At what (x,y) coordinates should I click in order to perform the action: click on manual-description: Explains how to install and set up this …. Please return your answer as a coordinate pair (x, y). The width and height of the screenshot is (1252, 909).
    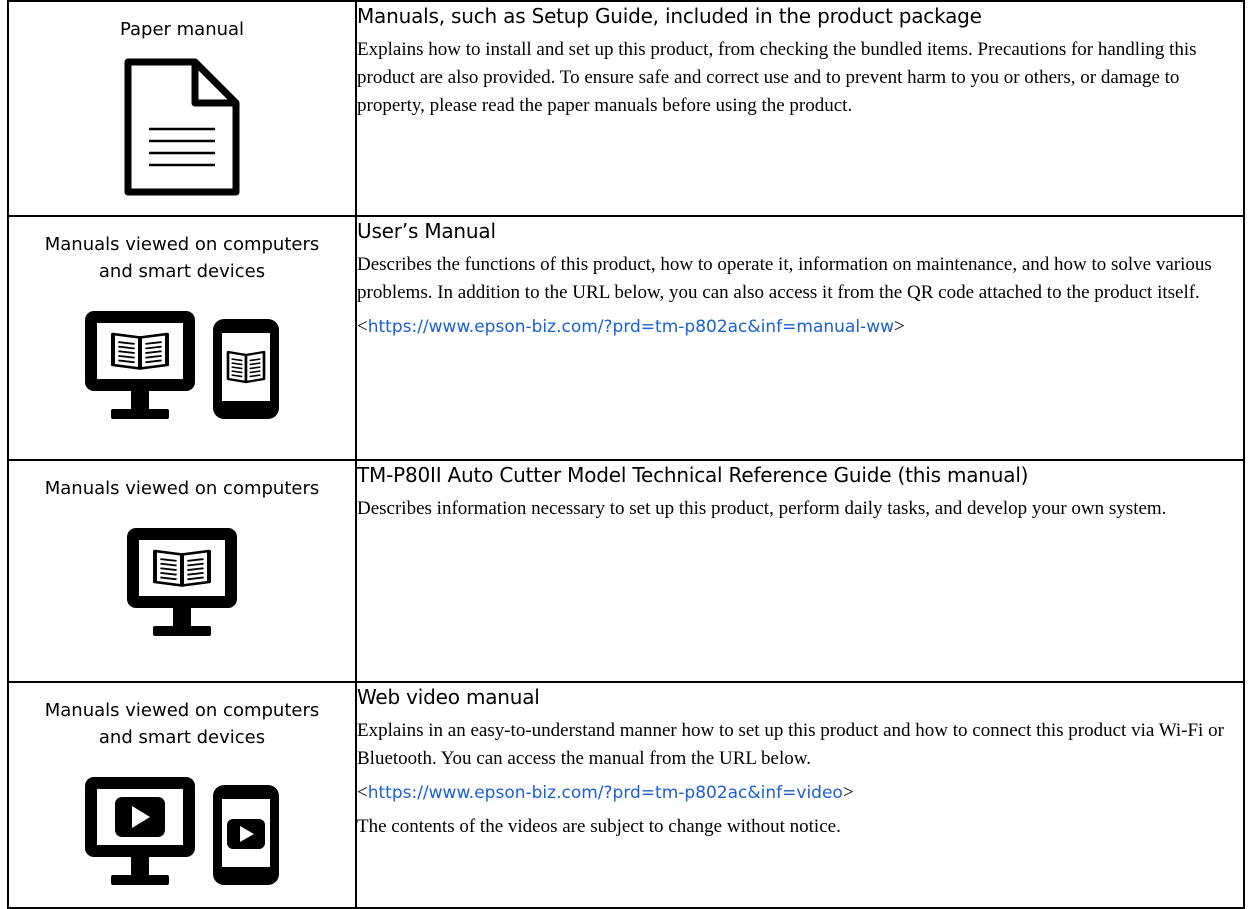
    Looking at the image, I should click on (777, 77).